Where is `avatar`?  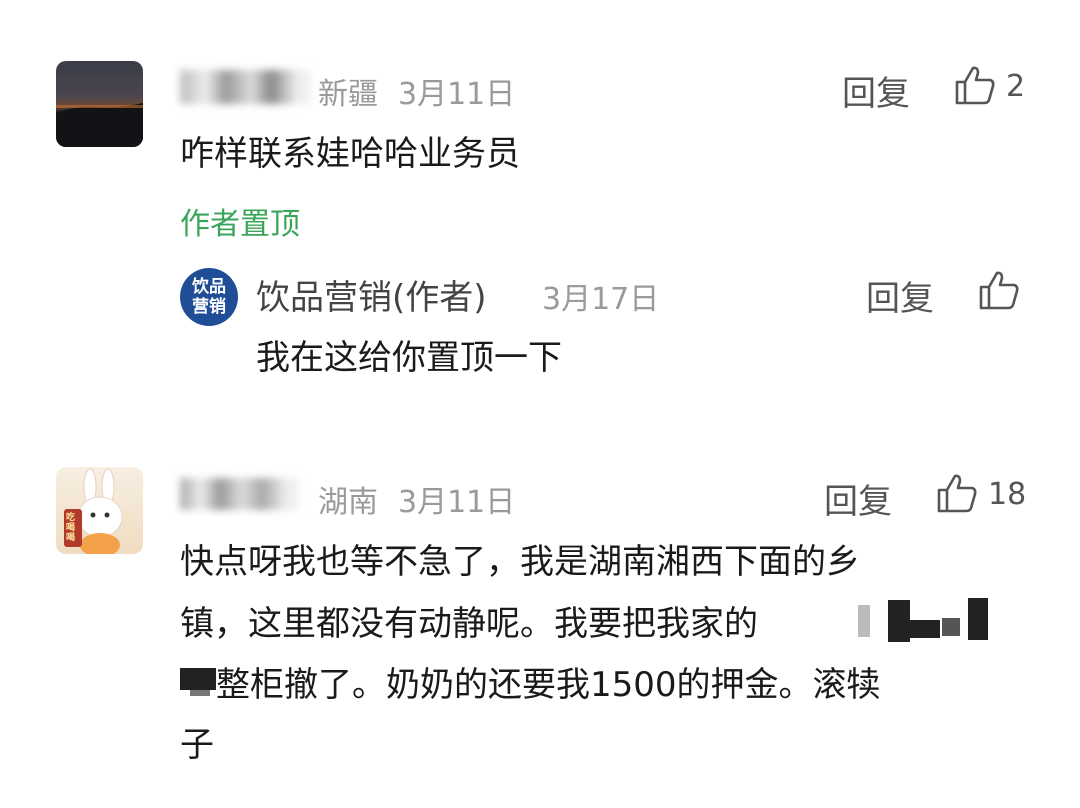
avatar is located at coordinates (99, 104).